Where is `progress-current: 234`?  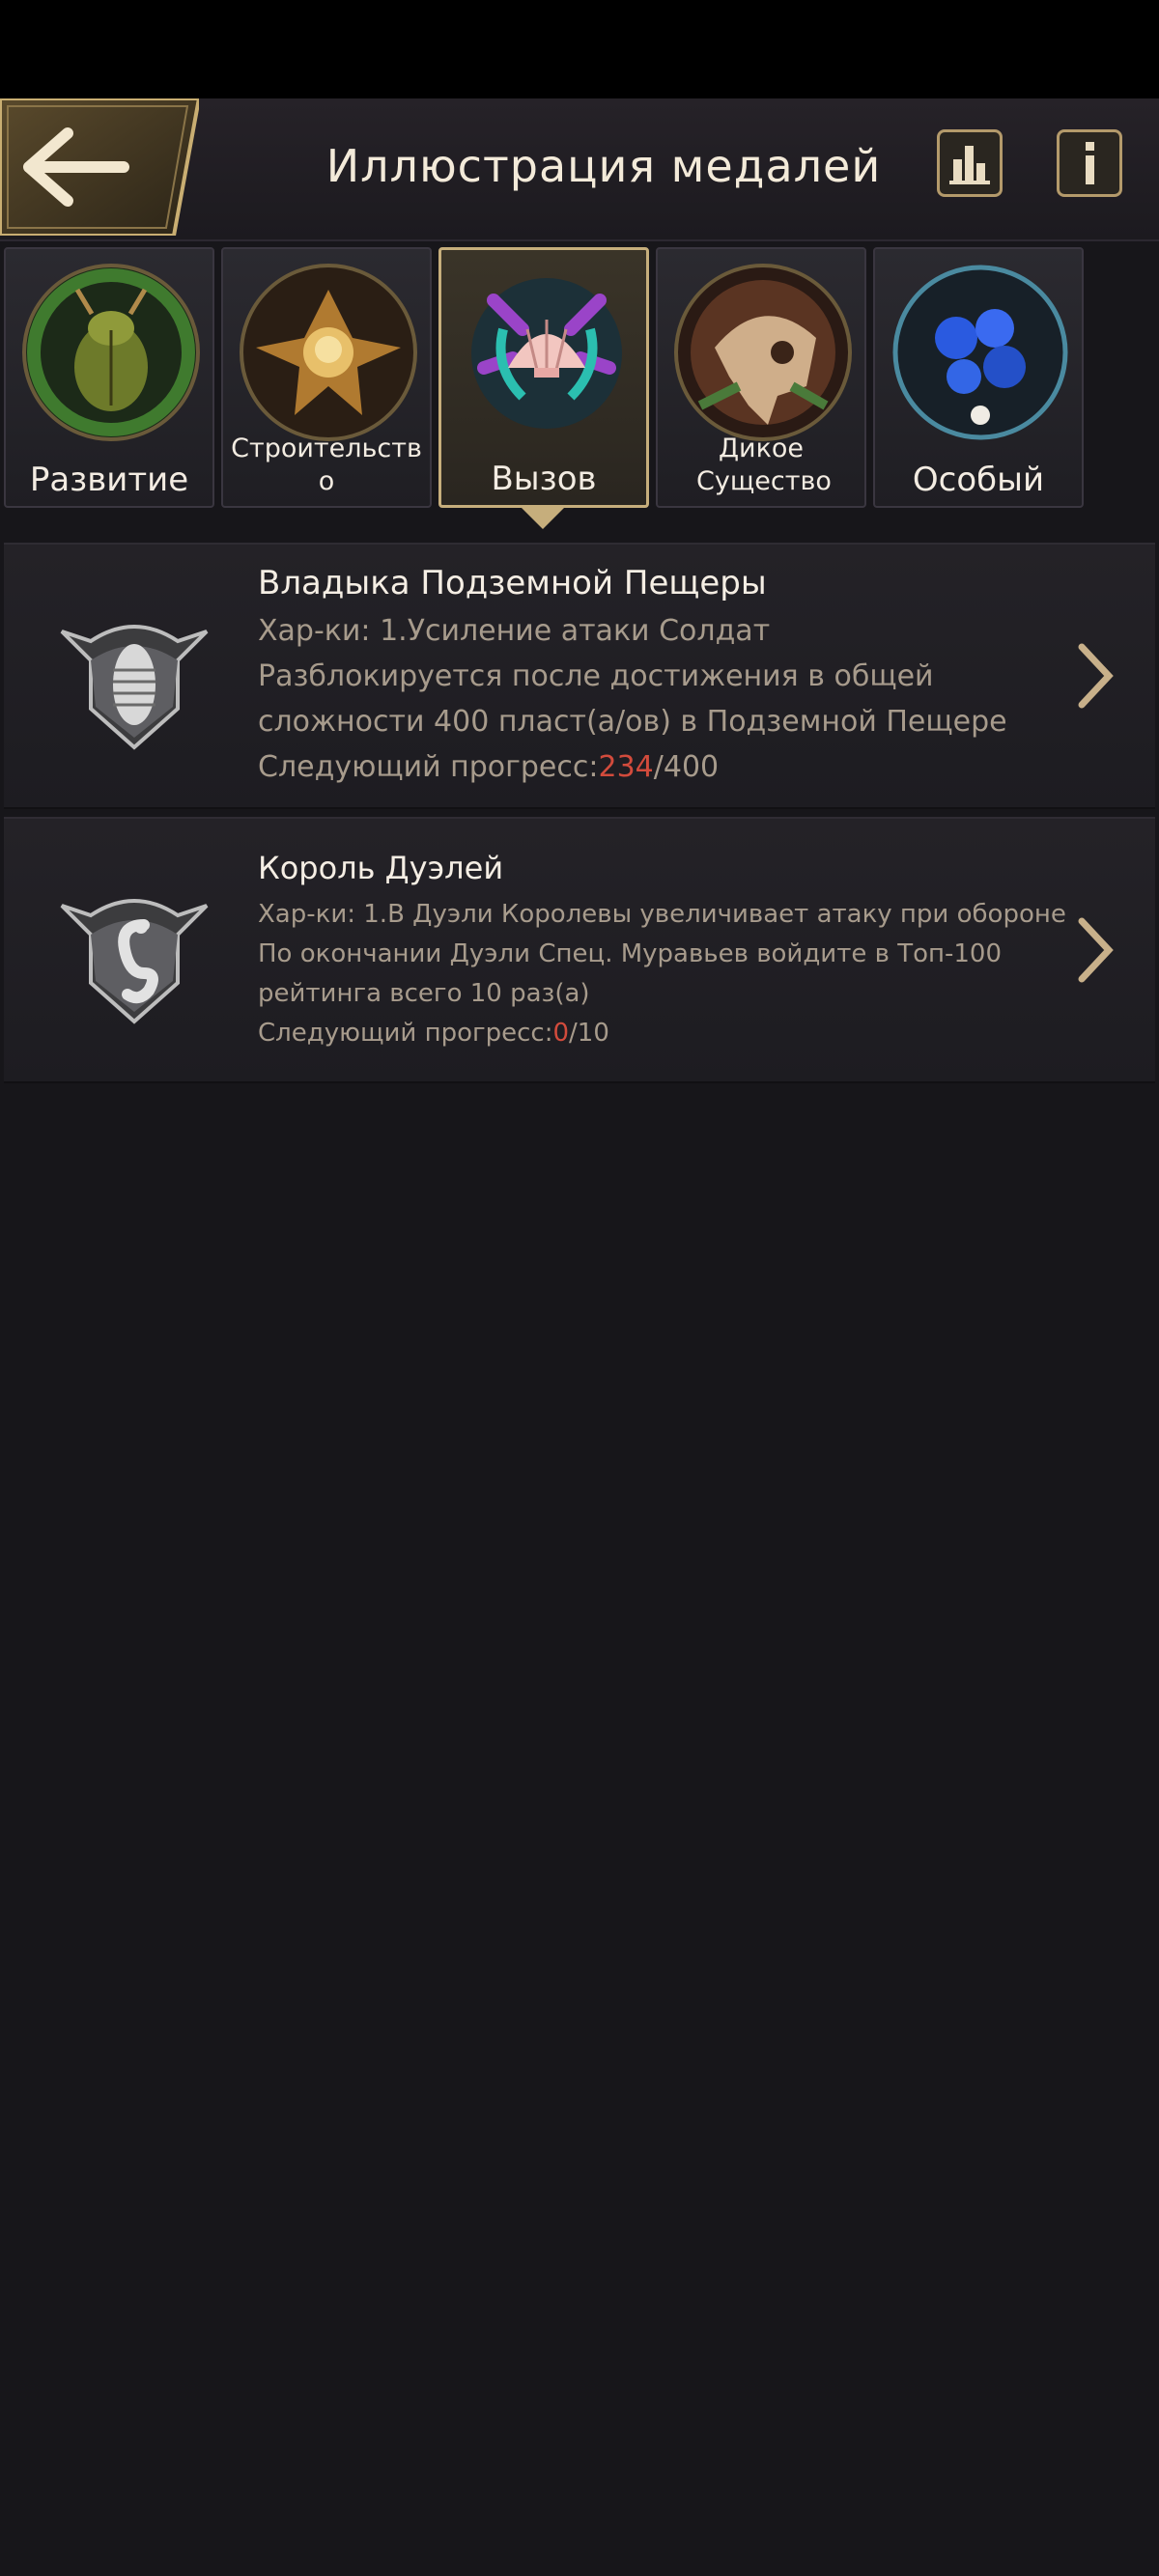
progress-current: 234 is located at coordinates (626, 767).